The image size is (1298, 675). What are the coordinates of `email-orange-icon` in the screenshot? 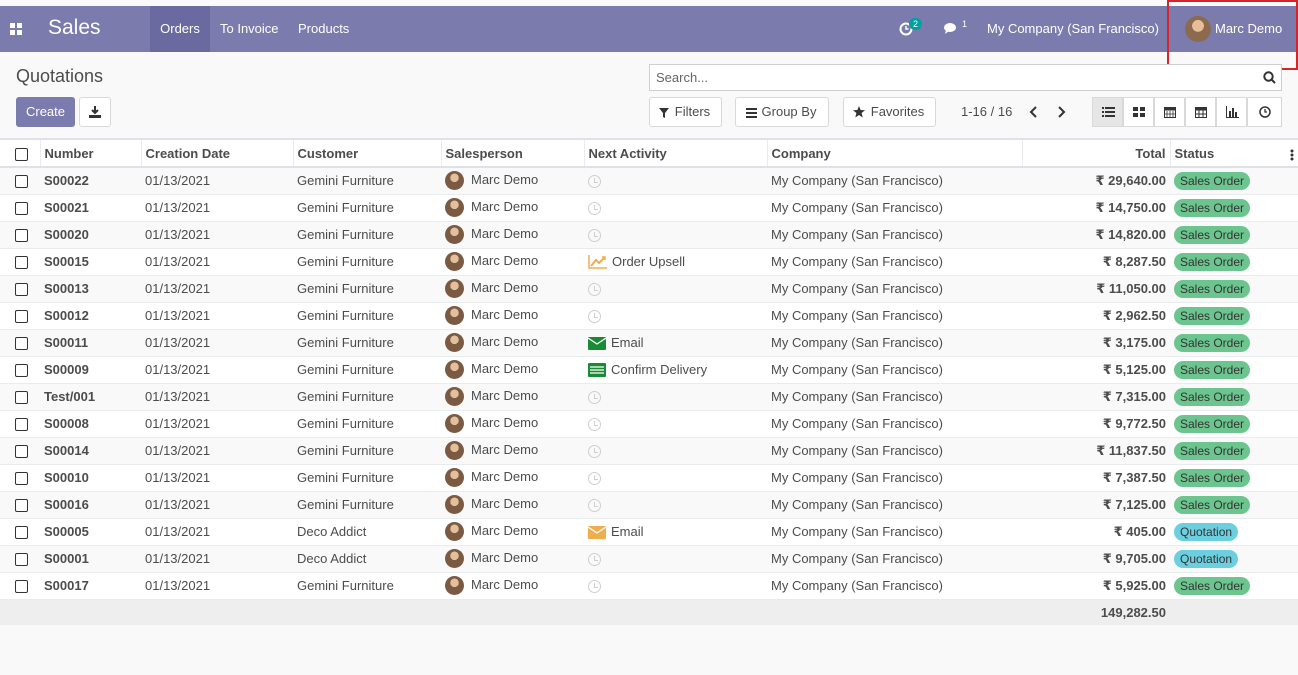 It's located at (597, 533).